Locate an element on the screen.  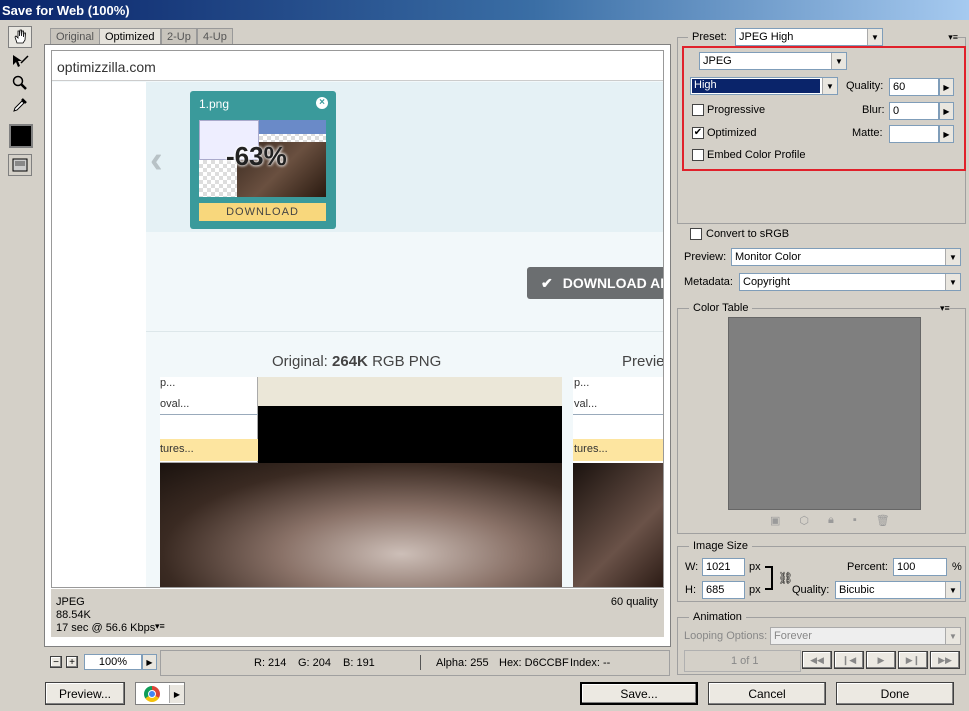
percent-unit: % is located at coordinates (957, 567).